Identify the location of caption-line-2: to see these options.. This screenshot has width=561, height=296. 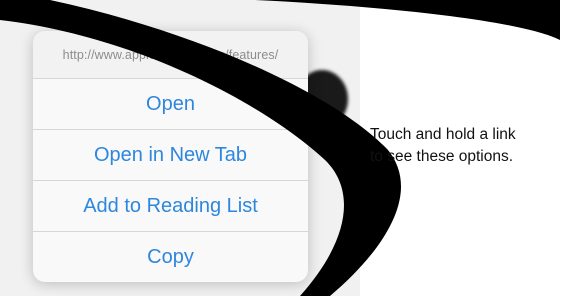
(442, 156).